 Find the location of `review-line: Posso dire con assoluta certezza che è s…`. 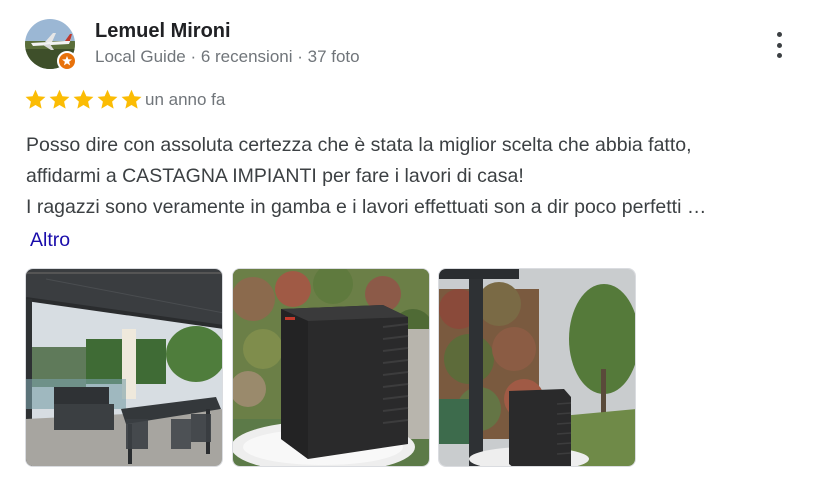

review-line: Posso dire con assoluta certezza che è s… is located at coordinates (359, 145).